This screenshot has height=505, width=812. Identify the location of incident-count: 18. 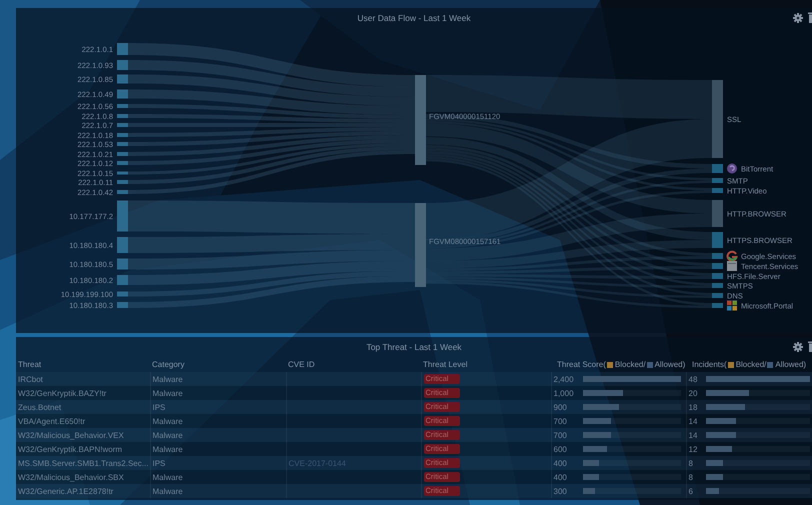
(693, 407).